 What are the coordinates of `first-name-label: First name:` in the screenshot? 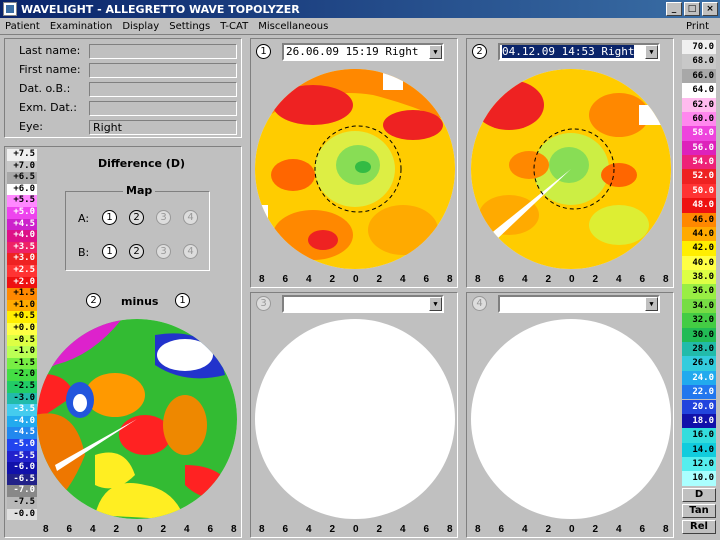 It's located at (50, 69).